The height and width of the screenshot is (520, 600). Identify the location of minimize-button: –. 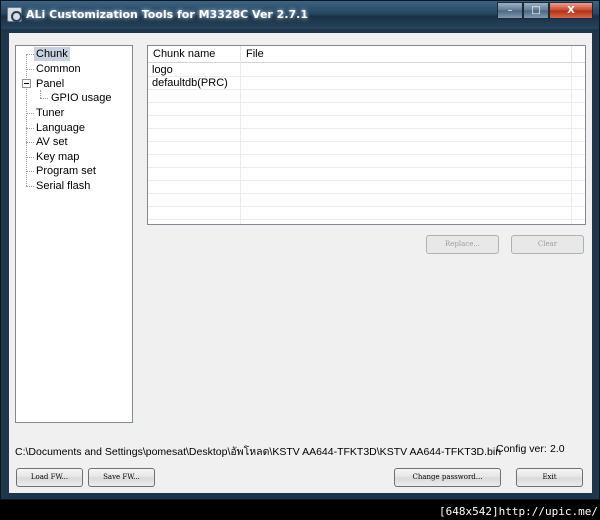
(510, 10).